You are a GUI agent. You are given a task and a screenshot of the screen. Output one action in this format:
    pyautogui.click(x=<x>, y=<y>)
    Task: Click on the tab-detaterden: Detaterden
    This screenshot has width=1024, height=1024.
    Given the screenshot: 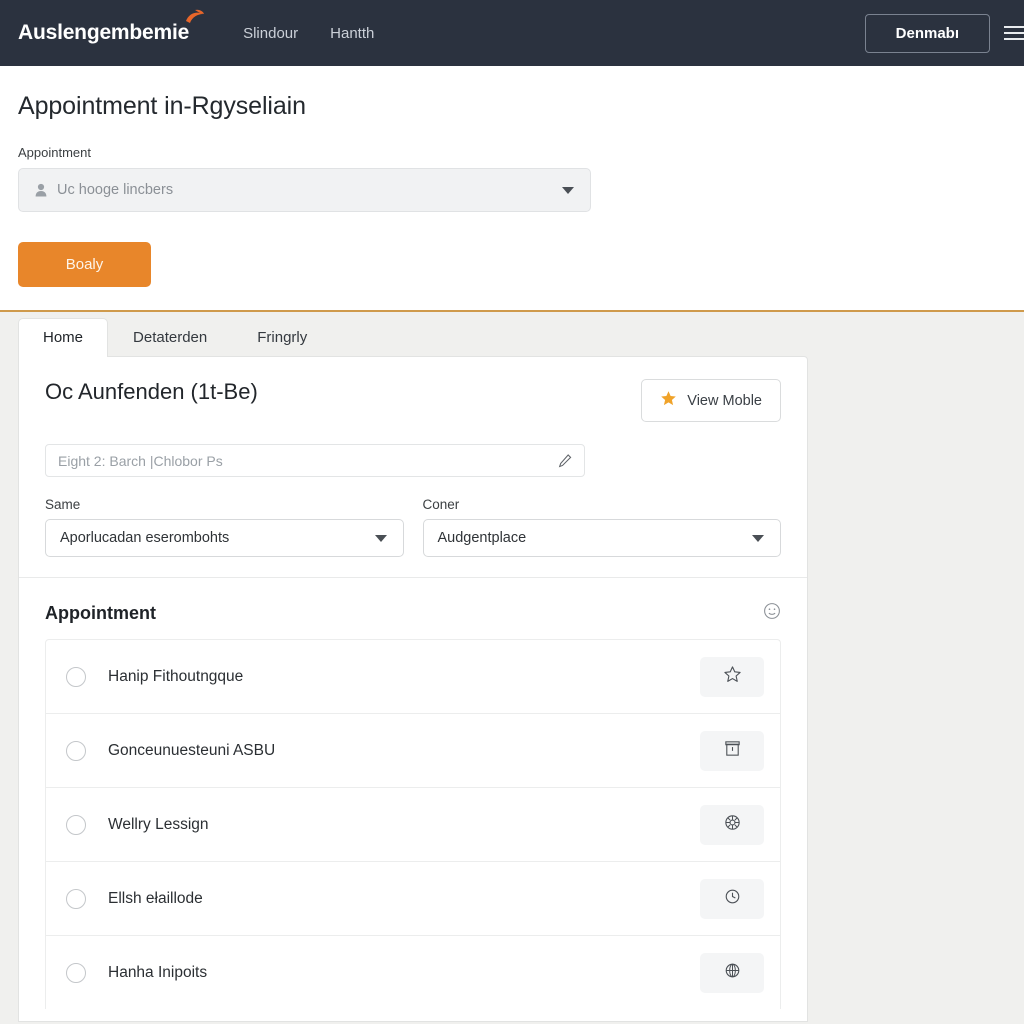 What is the action you would take?
    pyautogui.click(x=170, y=337)
    